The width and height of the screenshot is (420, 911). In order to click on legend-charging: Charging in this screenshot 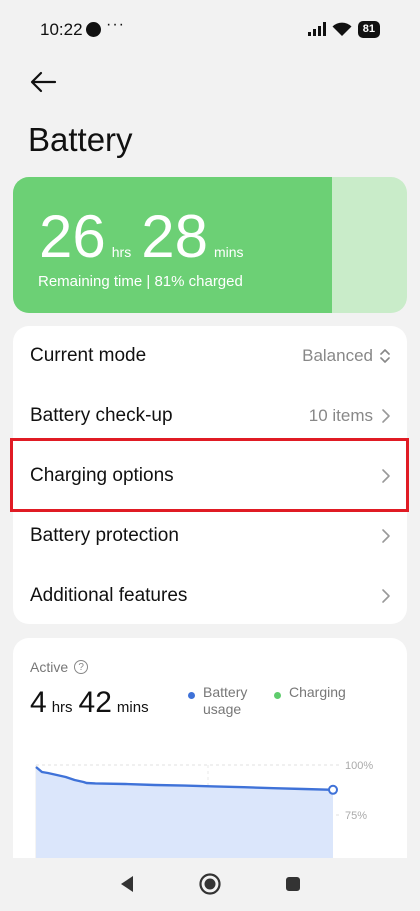, I will do `click(310, 692)`.